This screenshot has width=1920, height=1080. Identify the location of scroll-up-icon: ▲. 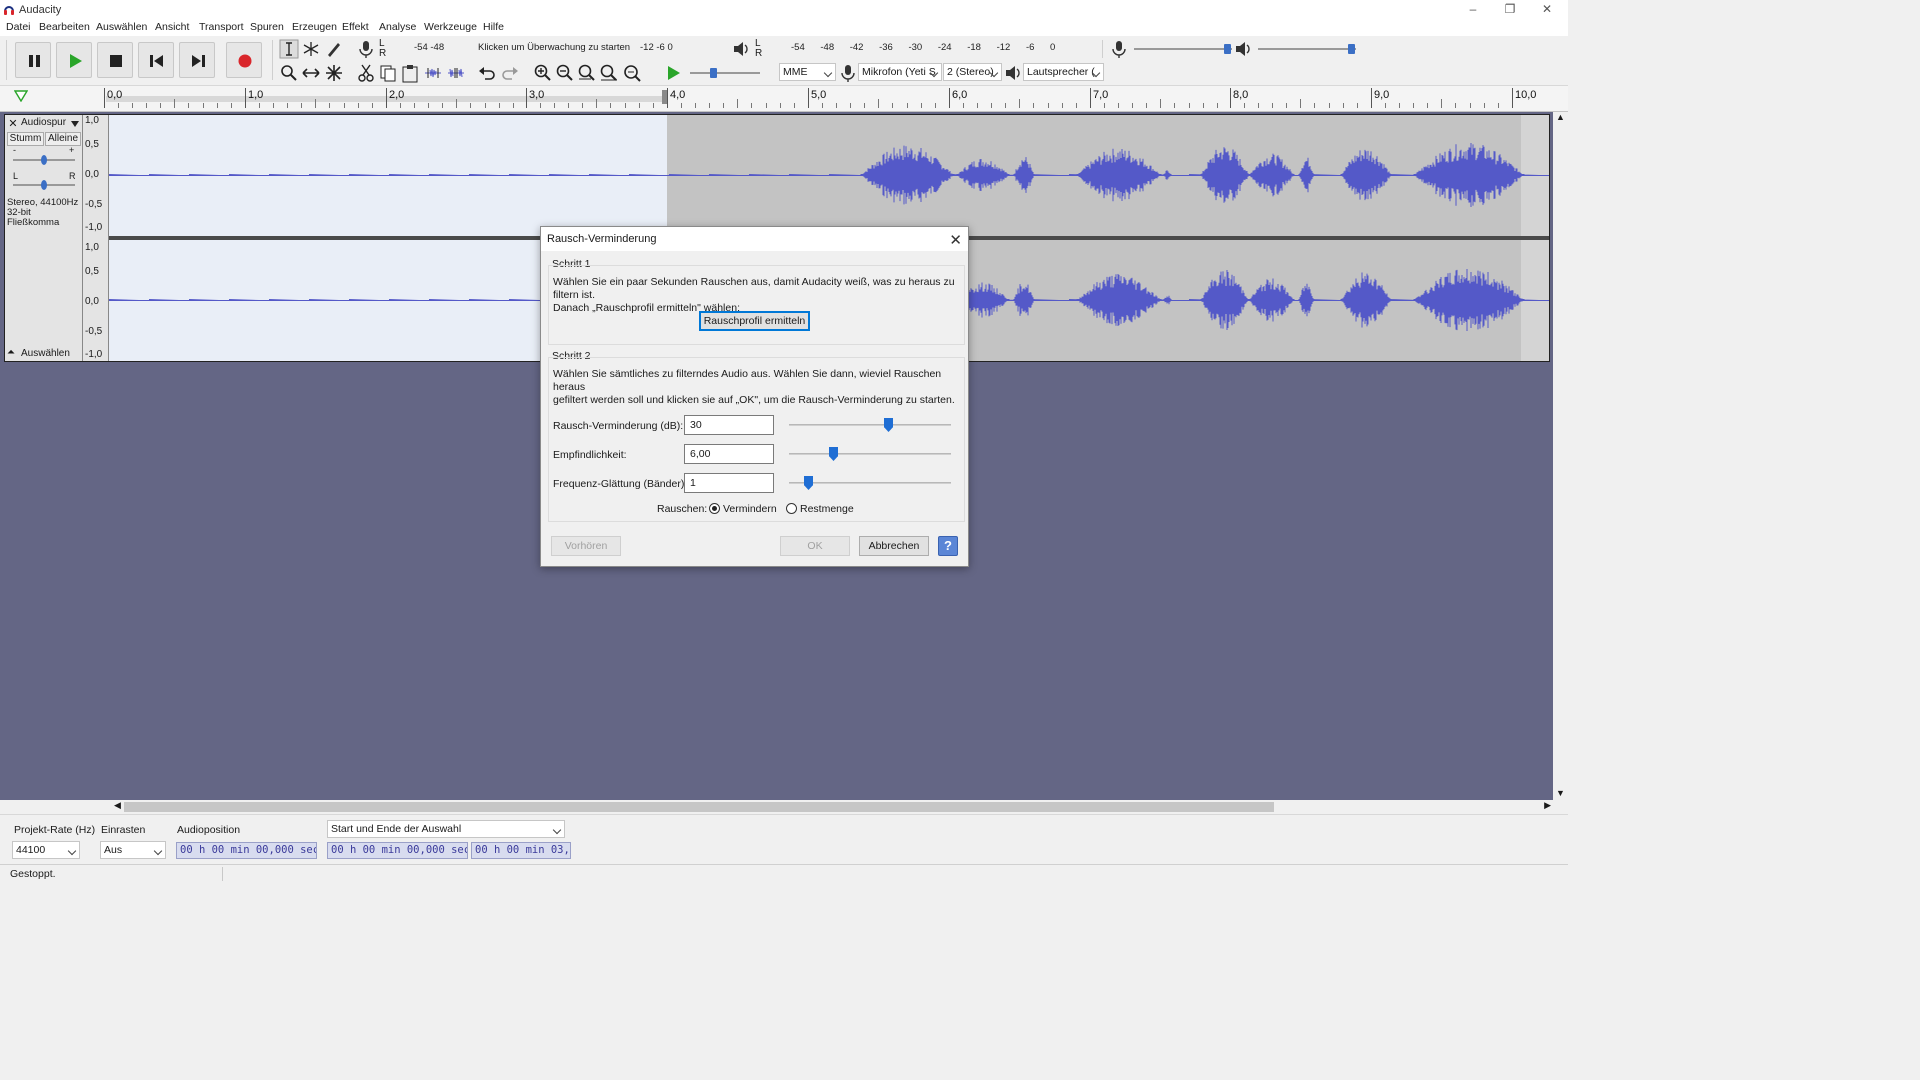
(1560, 117).